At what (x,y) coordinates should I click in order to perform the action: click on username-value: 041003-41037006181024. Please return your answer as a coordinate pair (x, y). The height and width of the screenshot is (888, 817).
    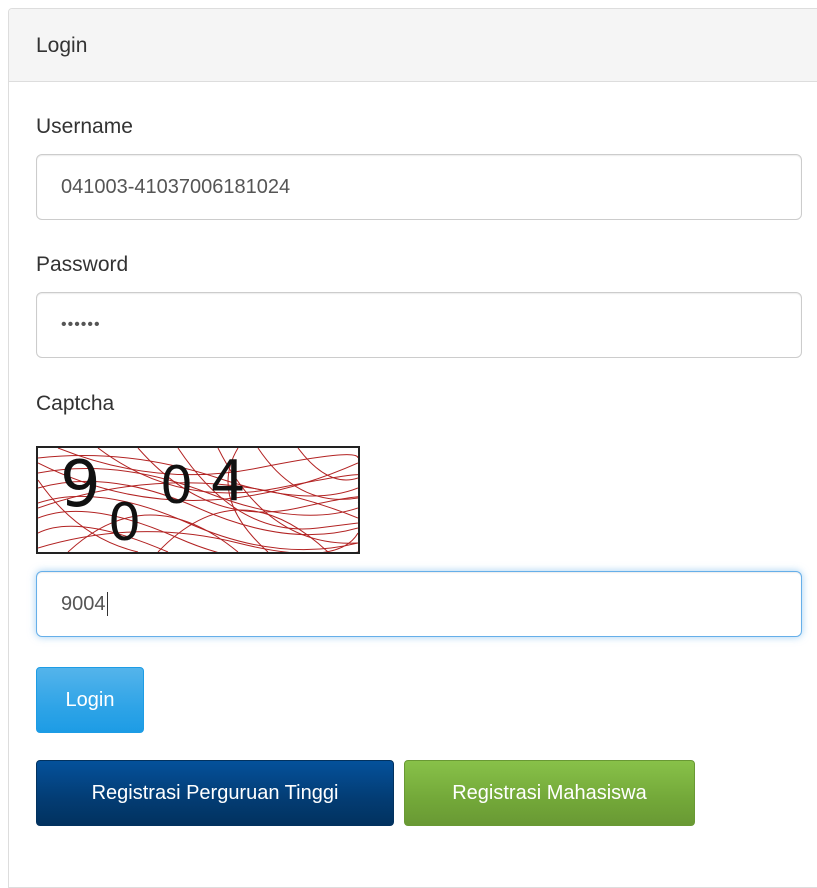
    Looking at the image, I should click on (176, 186).